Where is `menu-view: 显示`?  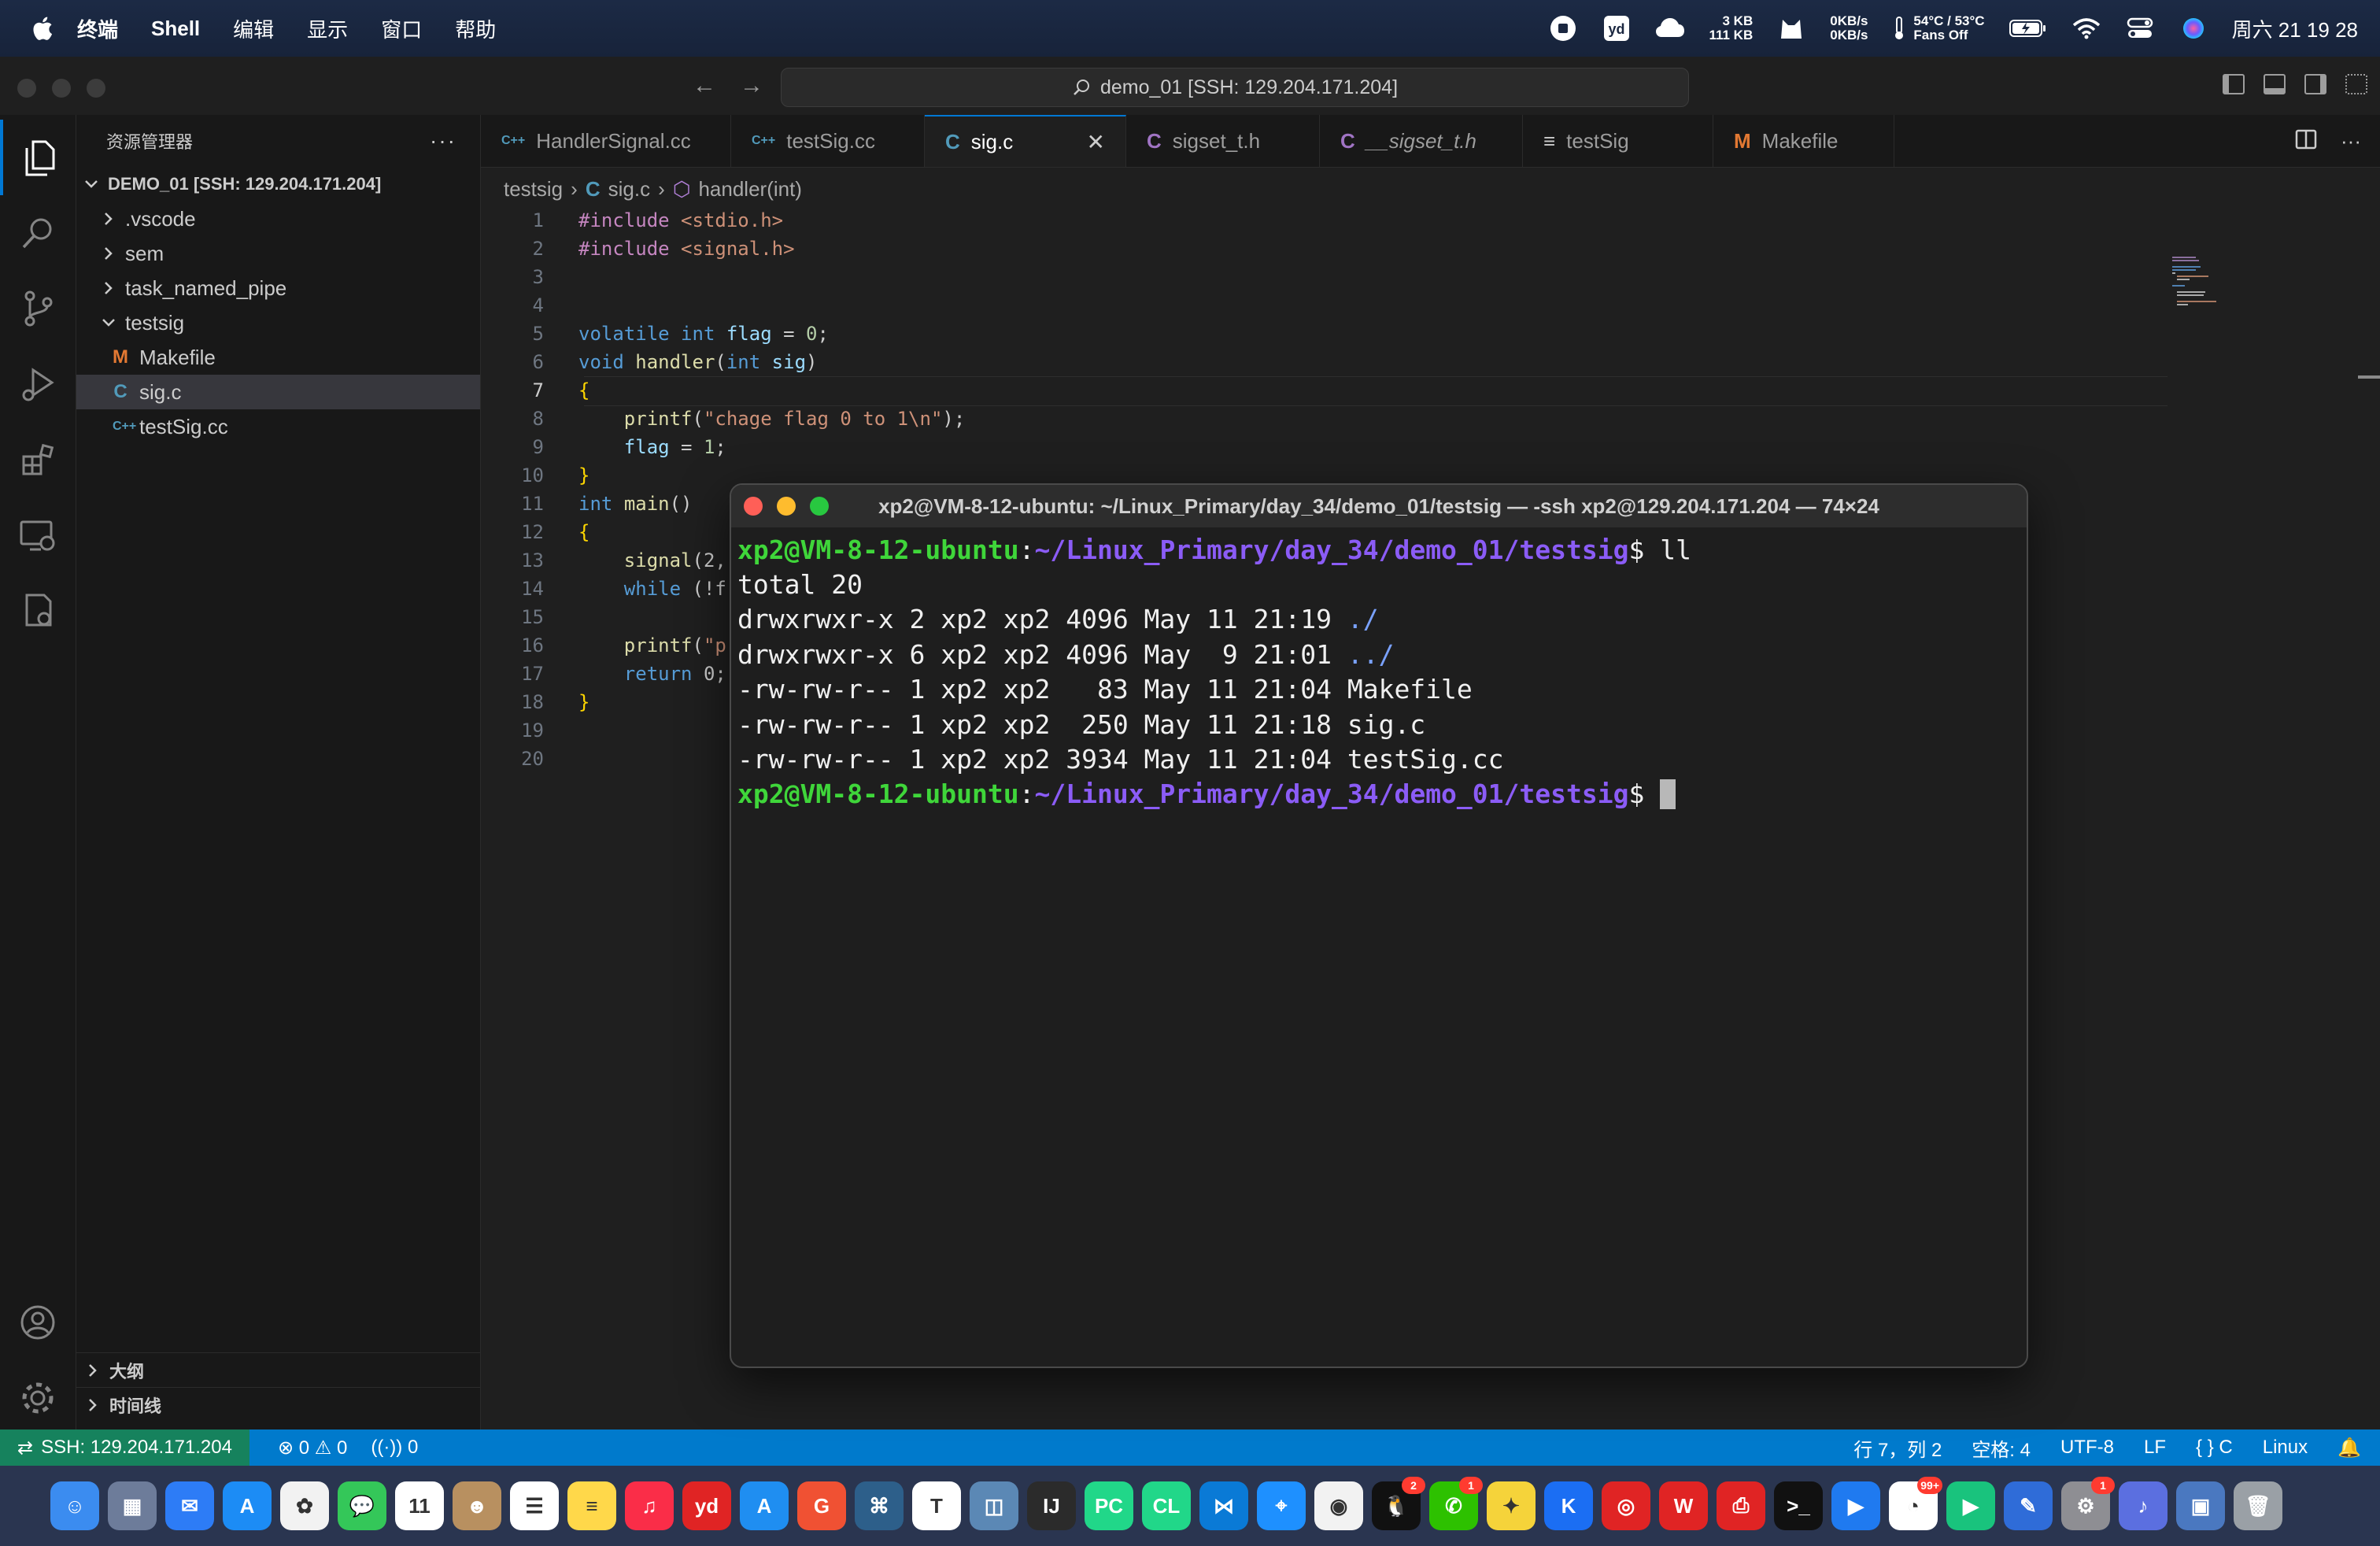
menu-view: 显示 is located at coordinates (327, 28).